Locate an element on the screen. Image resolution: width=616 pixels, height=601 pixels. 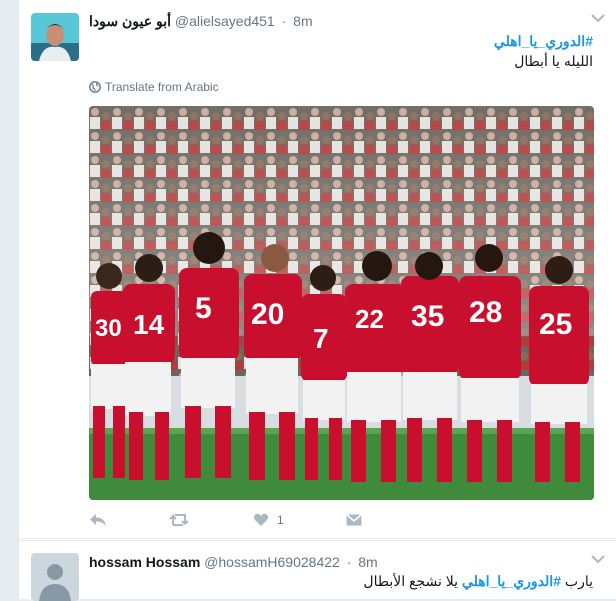
screen-name: @alielsayed451 is located at coordinates (225, 21).